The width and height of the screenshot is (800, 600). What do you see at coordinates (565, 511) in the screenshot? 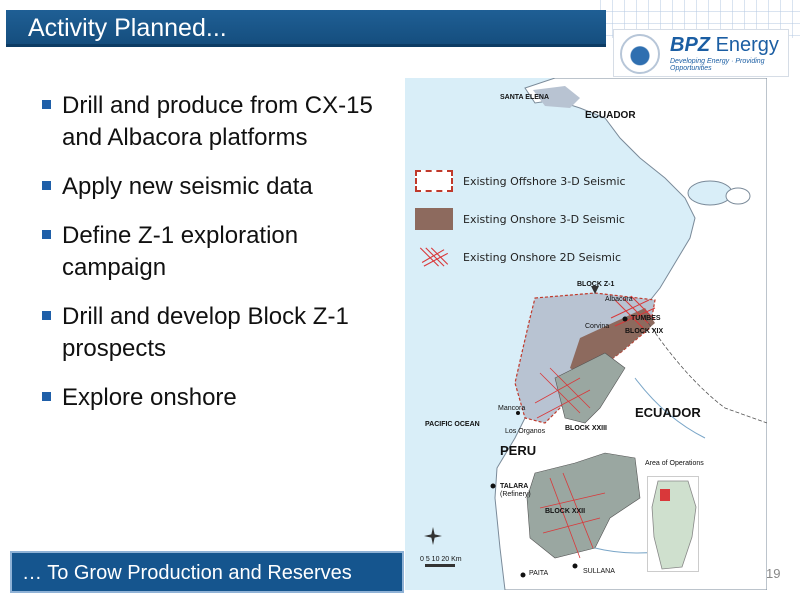
I see `label-block-xxii: BLOCK XXII` at bounding box center [565, 511].